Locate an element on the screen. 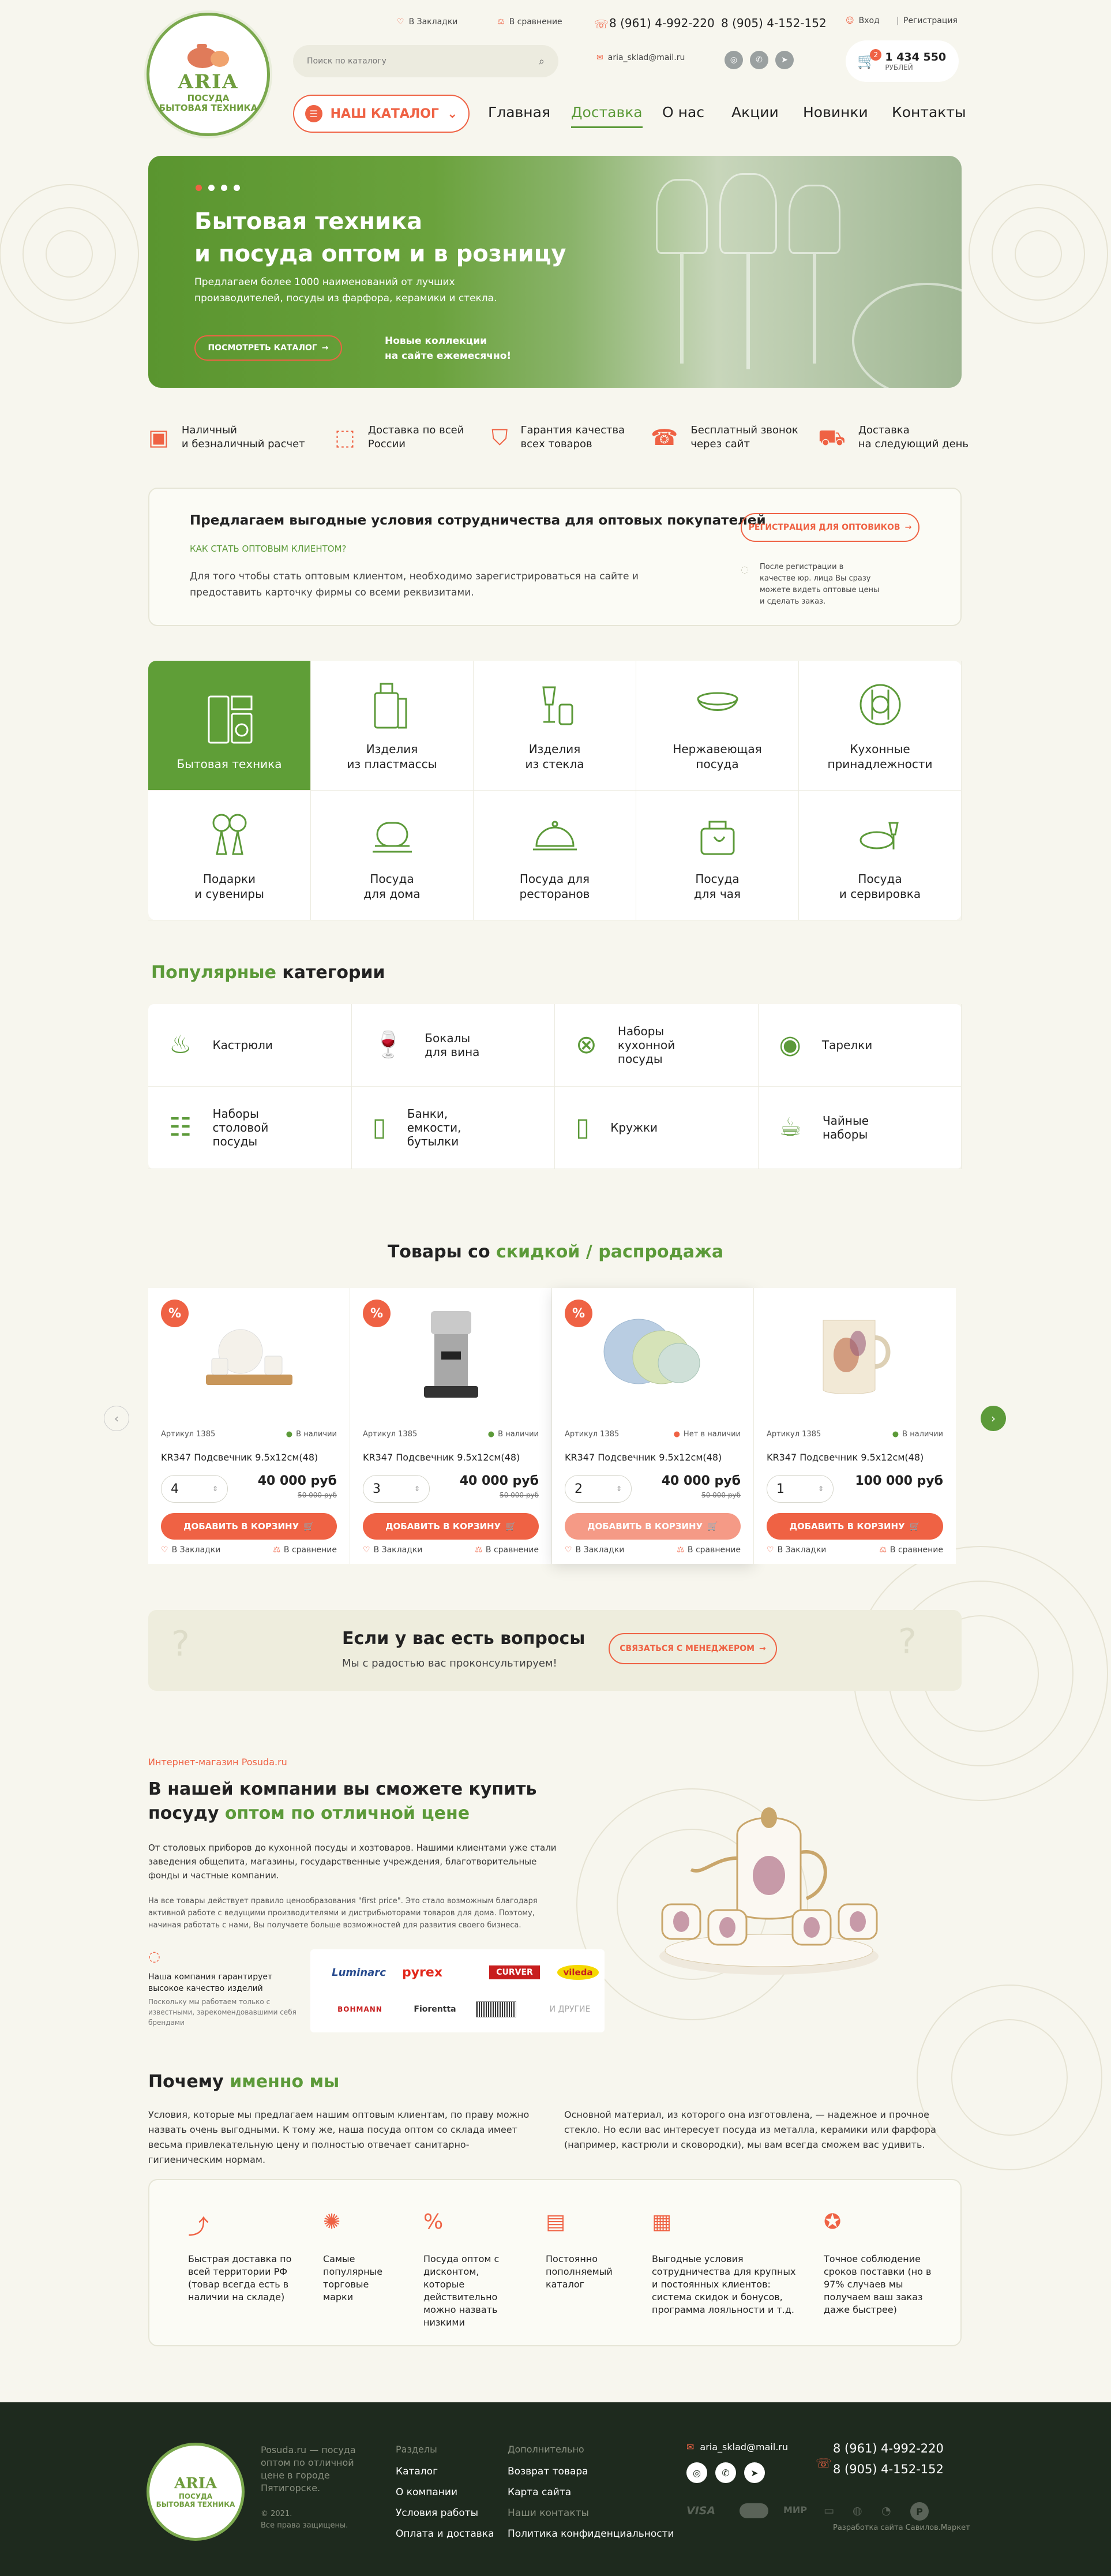 The image size is (1111, 2576). category-stainless: Нержавеющая посуда is located at coordinates (718, 726).